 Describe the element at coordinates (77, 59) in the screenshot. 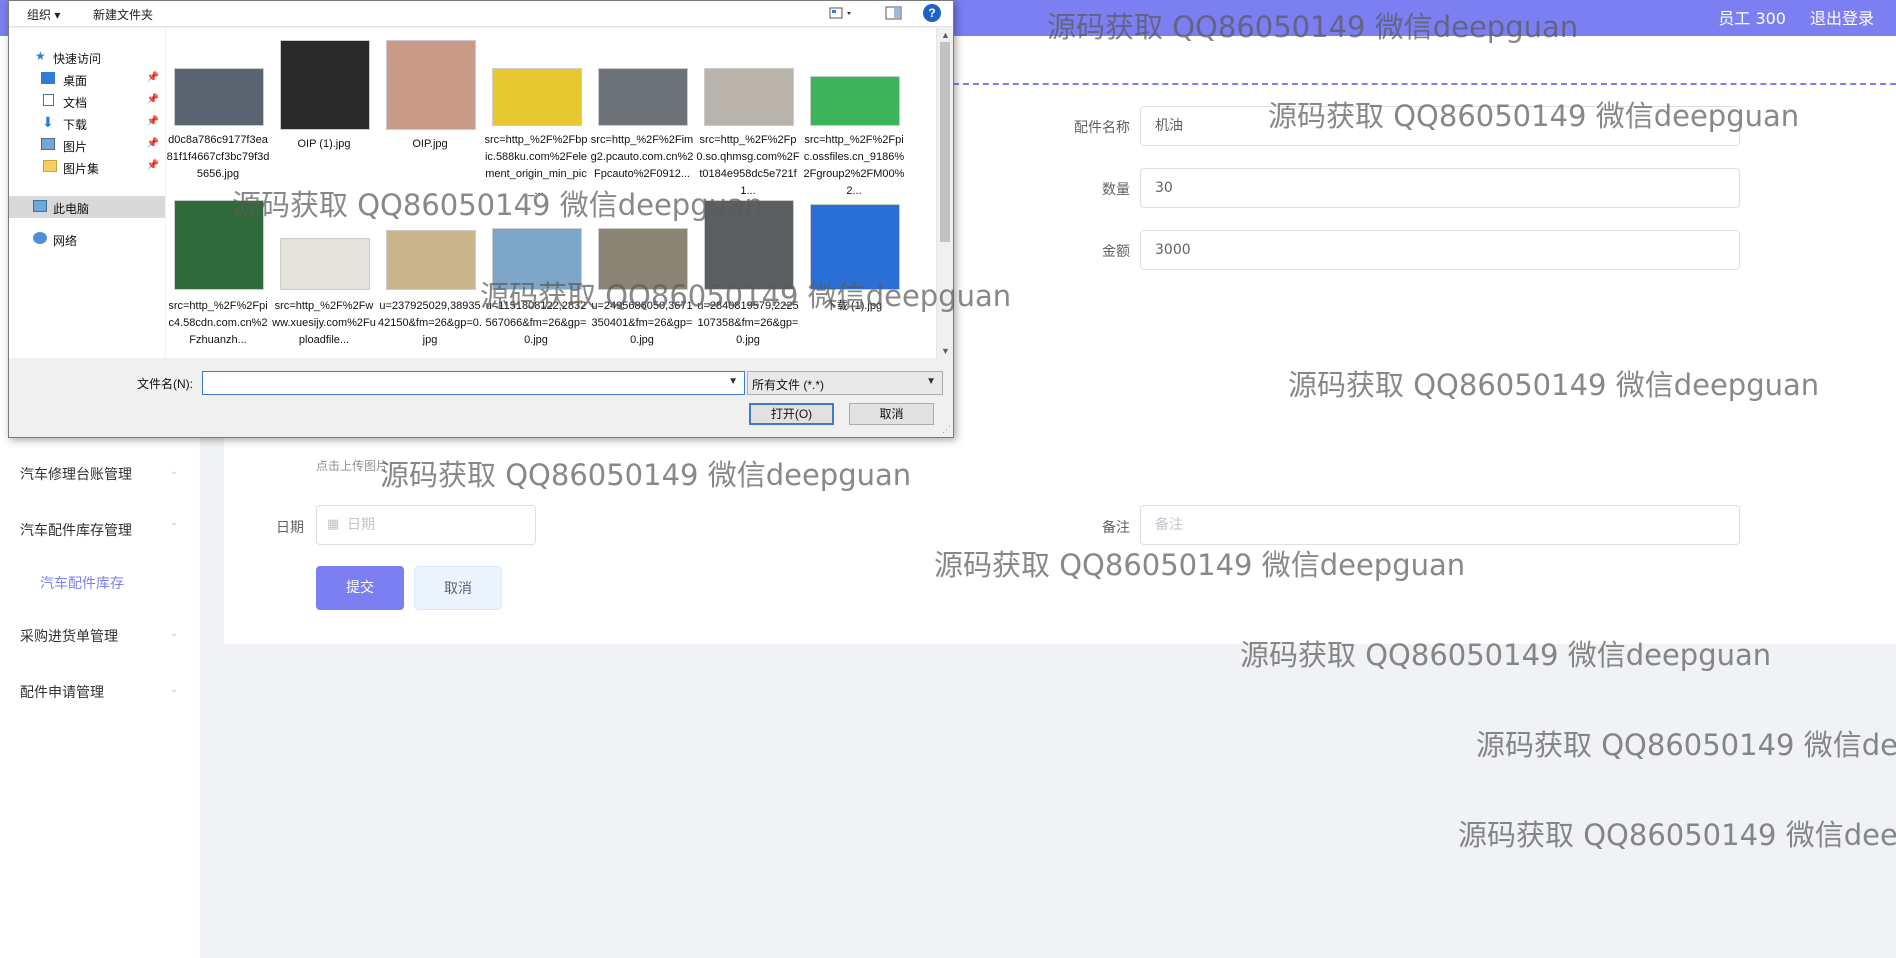

I see `nav-label: 快速访问` at that location.